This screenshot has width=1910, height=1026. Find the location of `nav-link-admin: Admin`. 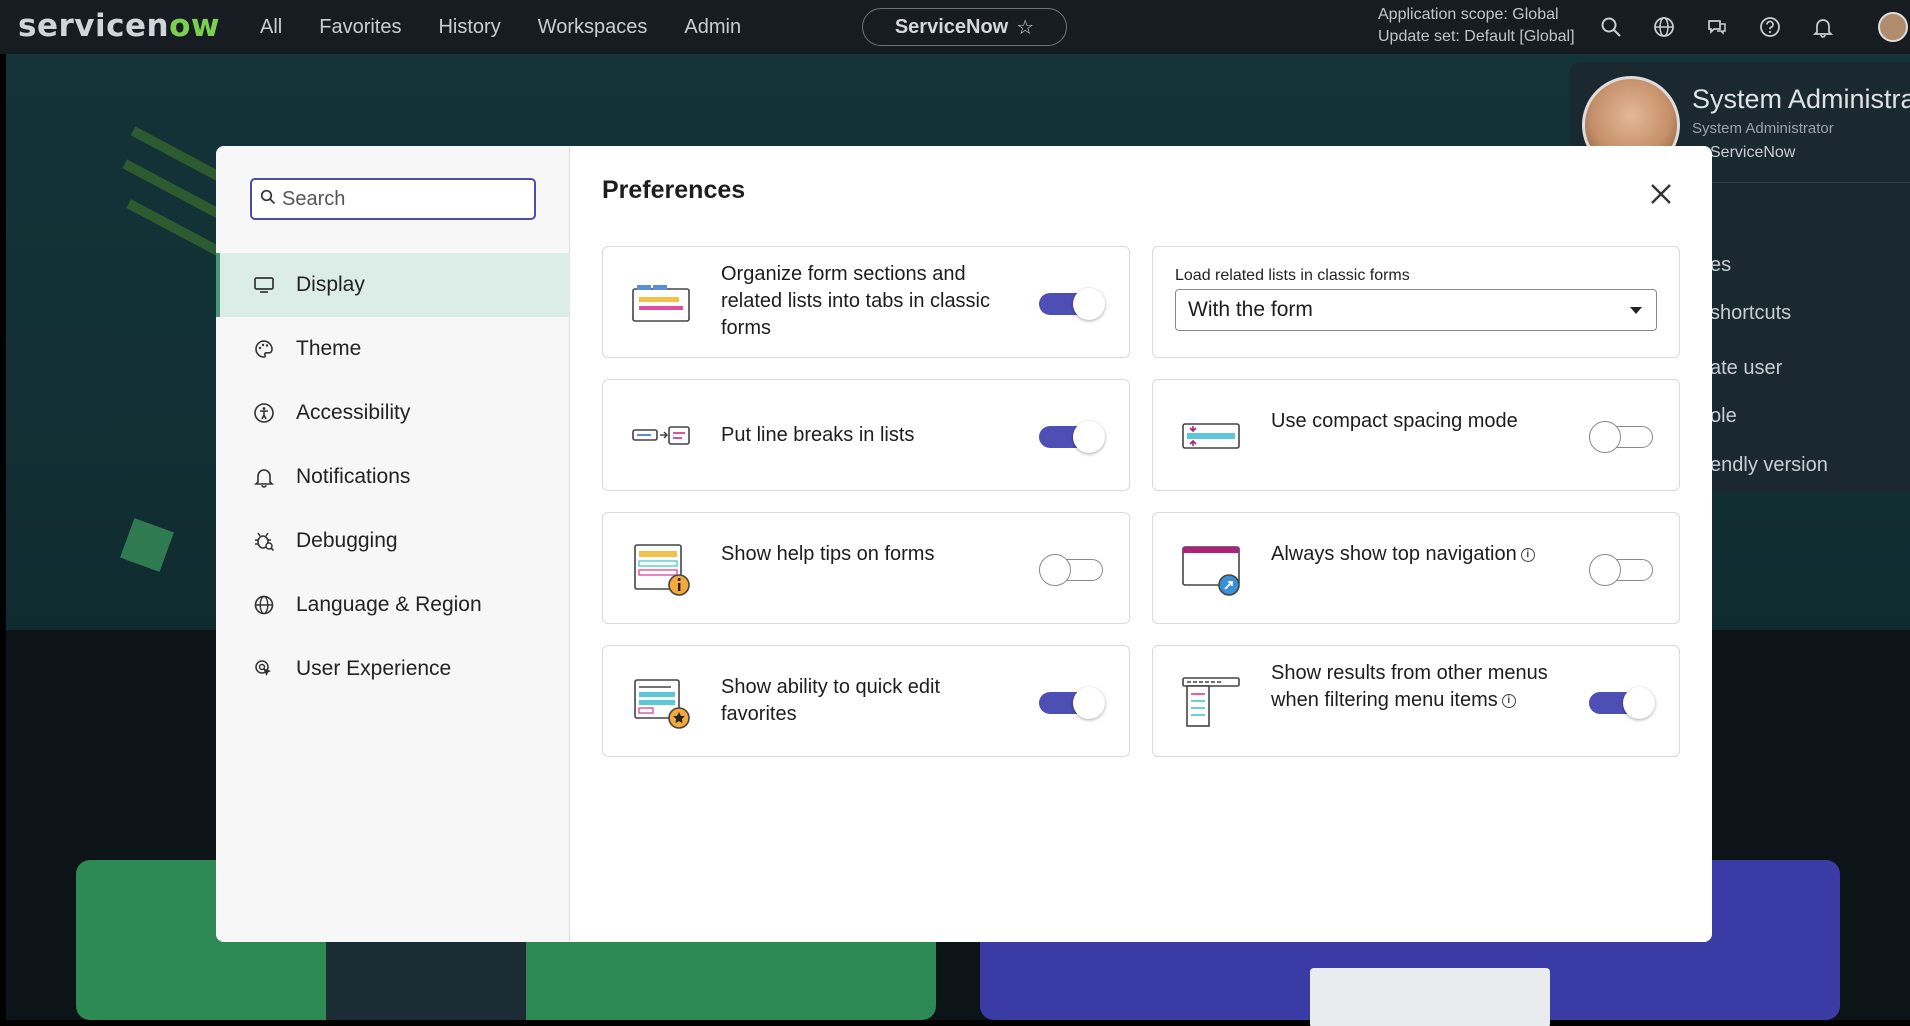

nav-link-admin: Admin is located at coordinates (712, 27).